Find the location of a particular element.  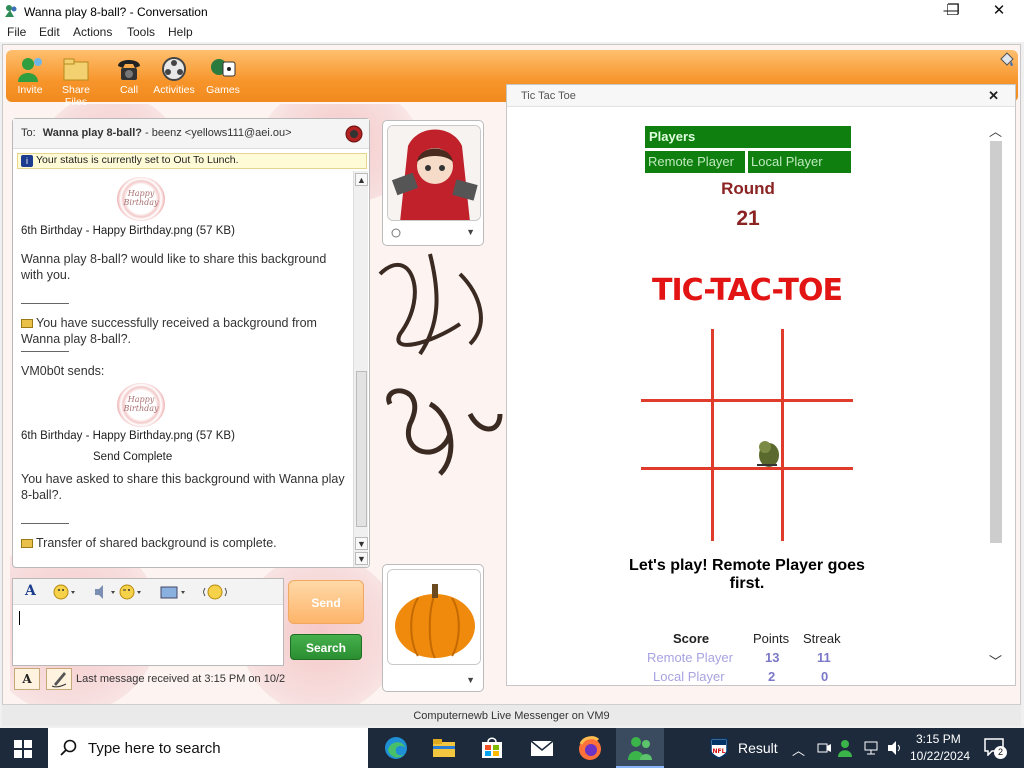

remote-player-score-label: Remote Player is located at coordinates (690, 657).